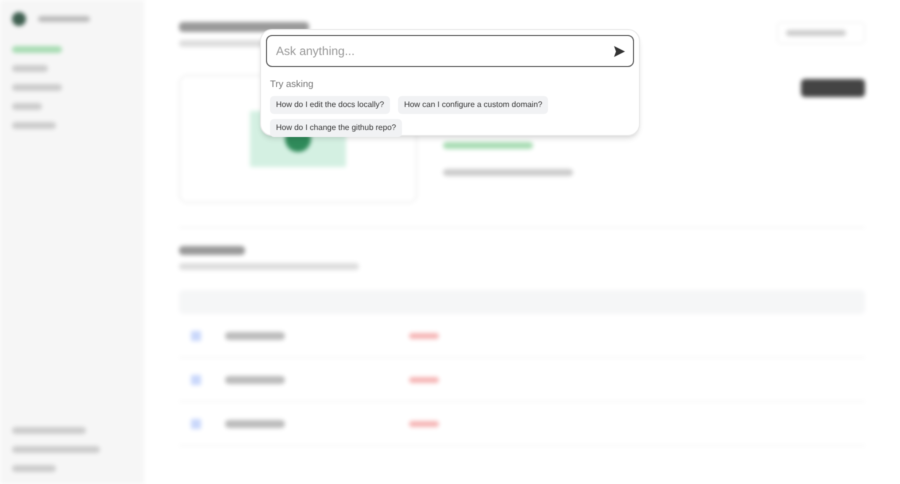 This screenshot has width=900, height=484. What do you see at coordinates (619, 51) in the screenshot?
I see `send-icon` at bounding box center [619, 51].